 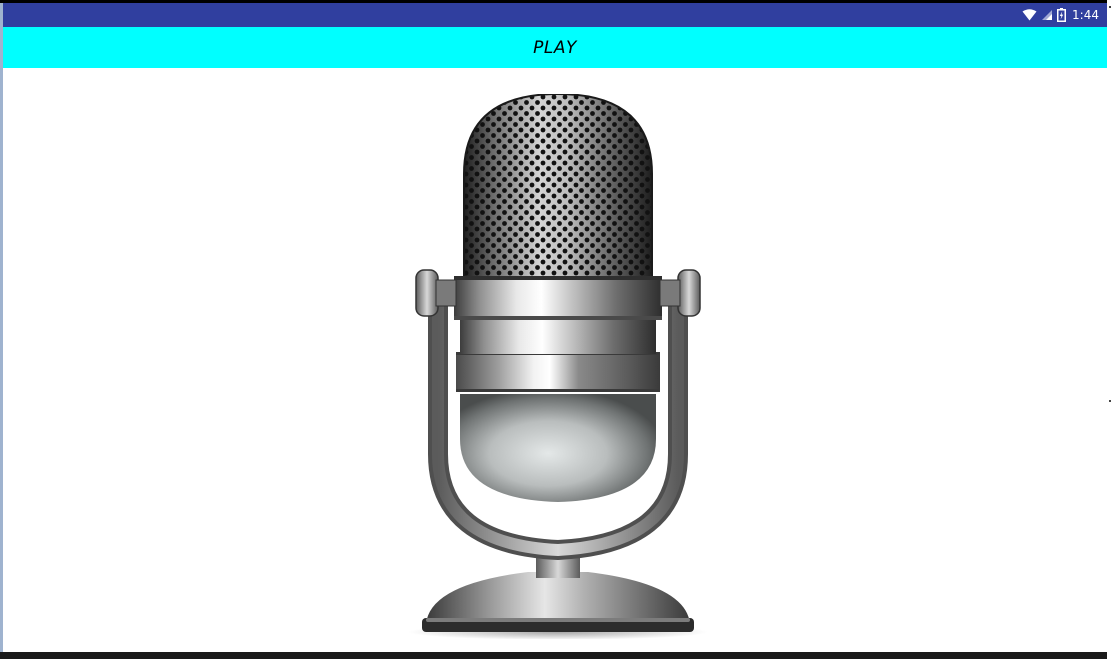 What do you see at coordinates (1047, 15) in the screenshot?
I see `cell-signal-icon` at bounding box center [1047, 15].